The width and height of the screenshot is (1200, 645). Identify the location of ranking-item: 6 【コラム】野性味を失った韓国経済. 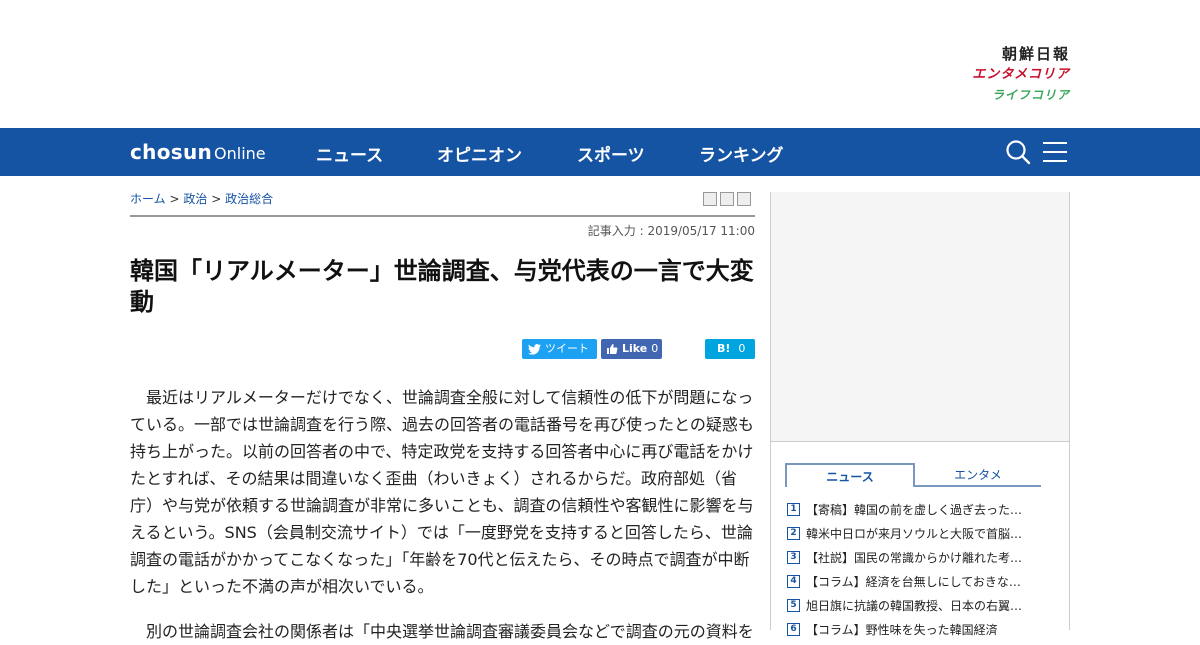
(917, 629).